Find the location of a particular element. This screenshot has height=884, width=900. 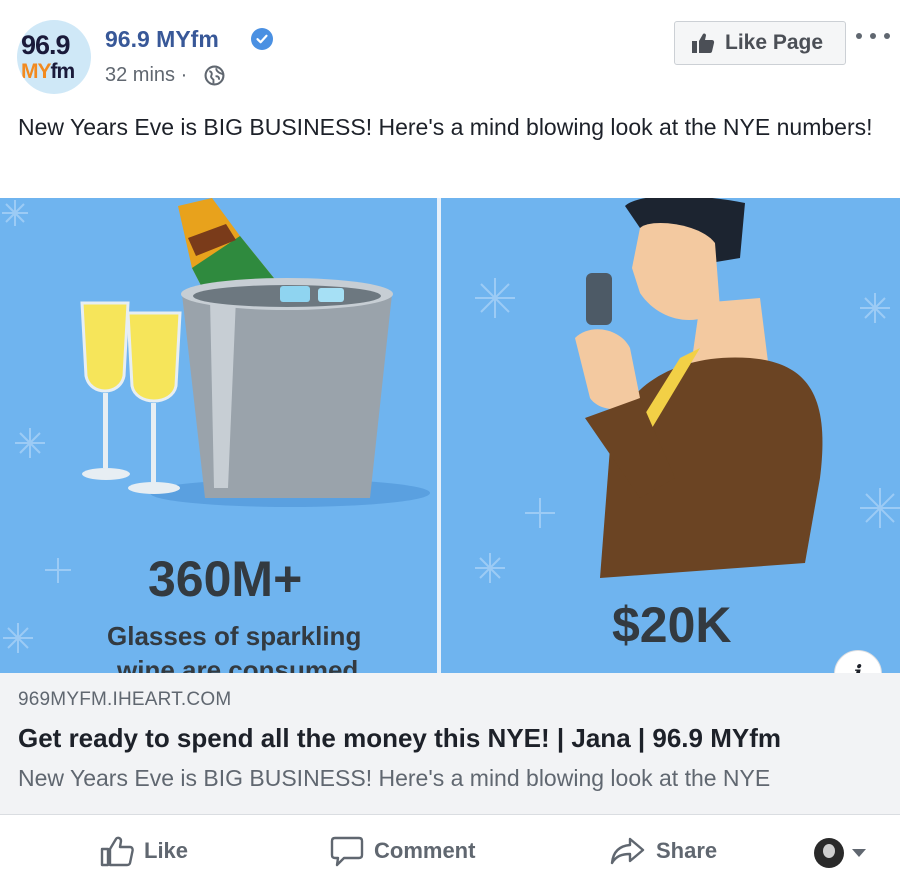

chevron-down-icon is located at coordinates (859, 853).